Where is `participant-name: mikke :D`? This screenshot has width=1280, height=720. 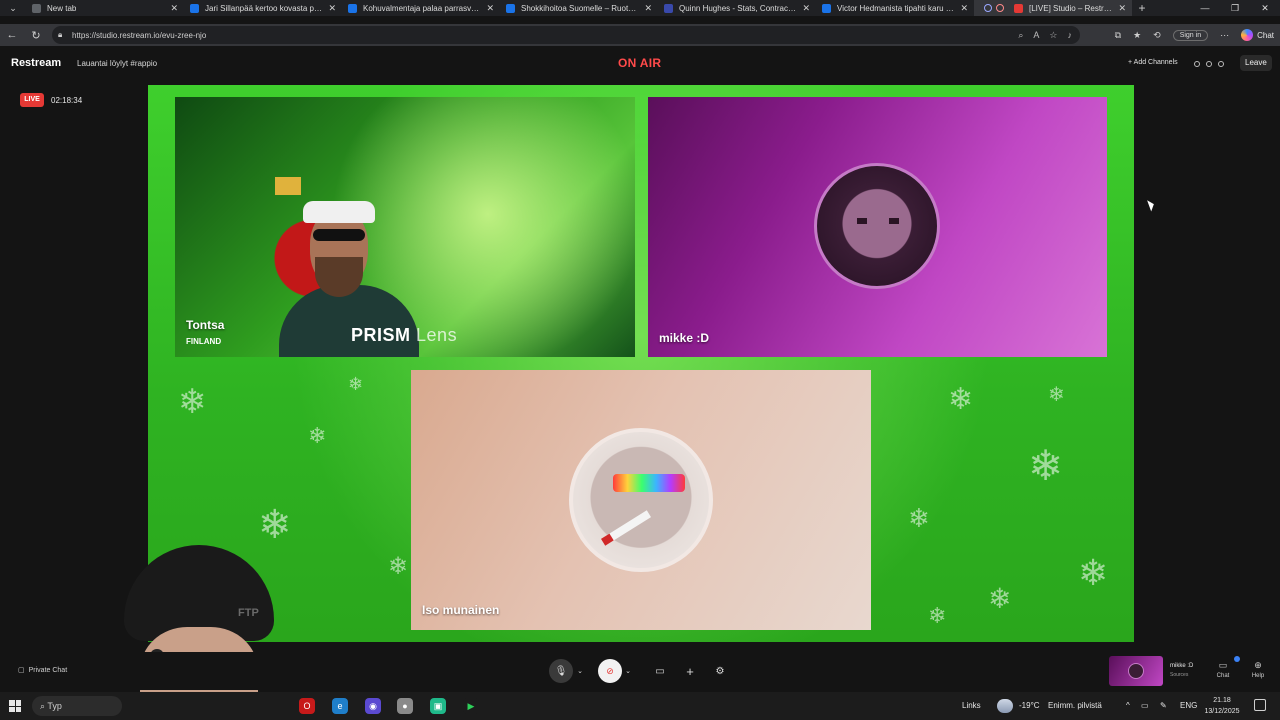
participant-name: mikke :D is located at coordinates (684, 338).